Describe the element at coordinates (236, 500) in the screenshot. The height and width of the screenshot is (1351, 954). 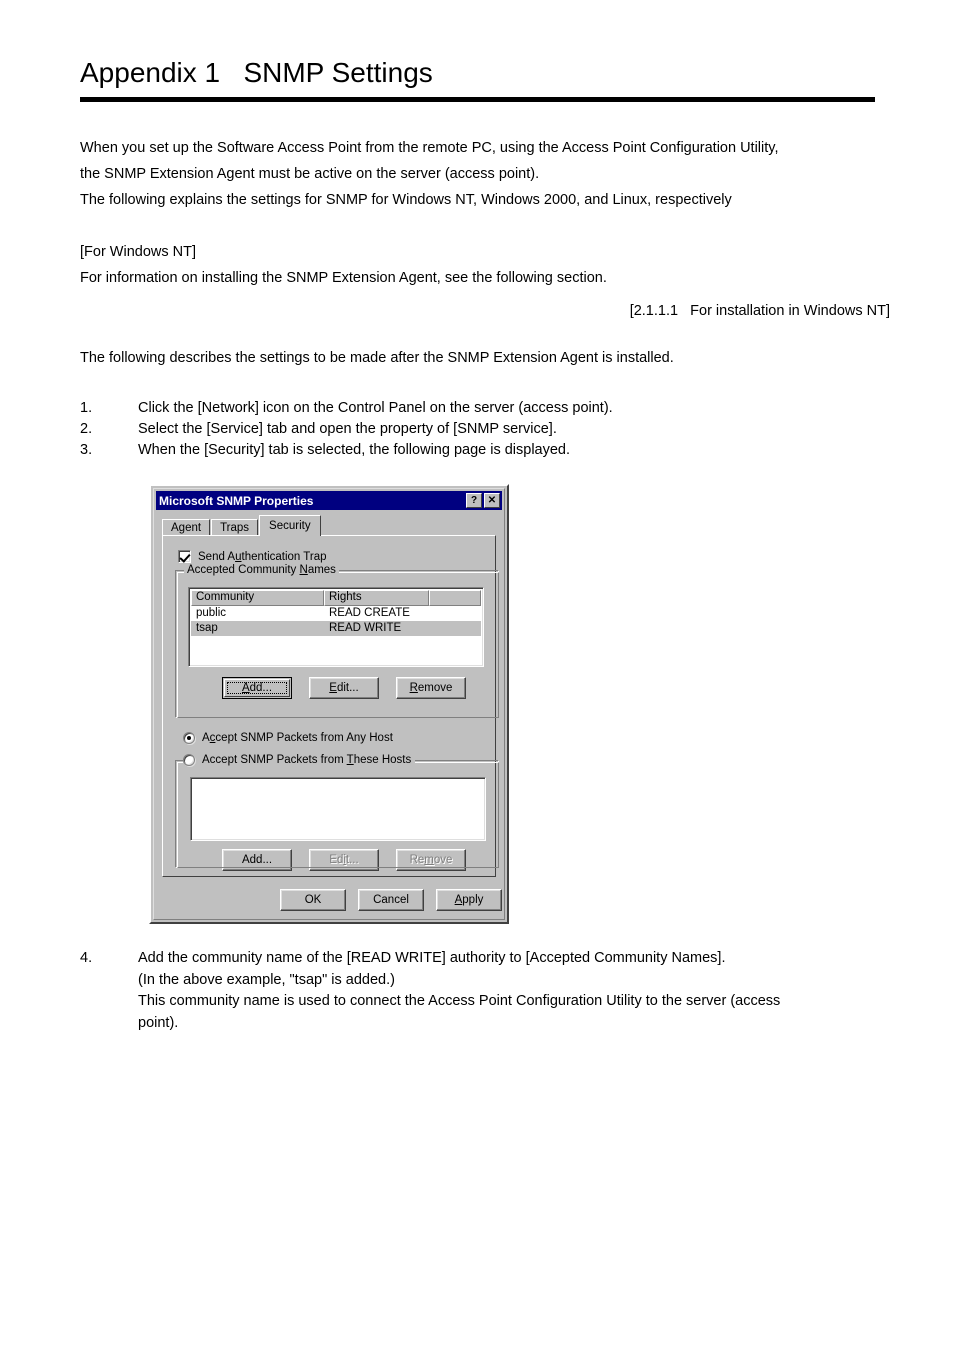
I see `dialog-title: Microsoft SNMP Properties` at that location.